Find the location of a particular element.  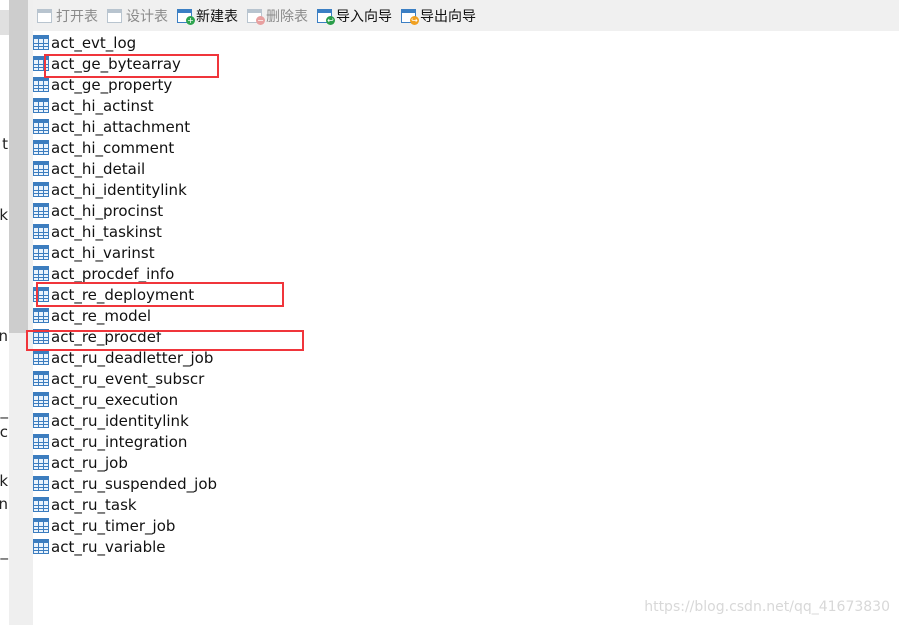

table-name: act_ge_property is located at coordinates (112, 84).